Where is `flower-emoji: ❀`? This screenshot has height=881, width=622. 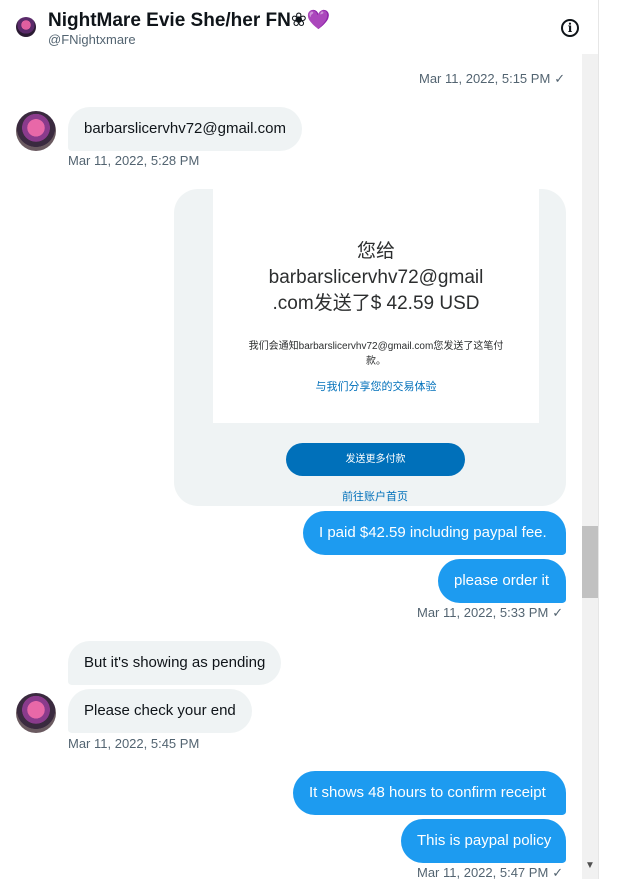 flower-emoji: ❀ is located at coordinates (298, 20).